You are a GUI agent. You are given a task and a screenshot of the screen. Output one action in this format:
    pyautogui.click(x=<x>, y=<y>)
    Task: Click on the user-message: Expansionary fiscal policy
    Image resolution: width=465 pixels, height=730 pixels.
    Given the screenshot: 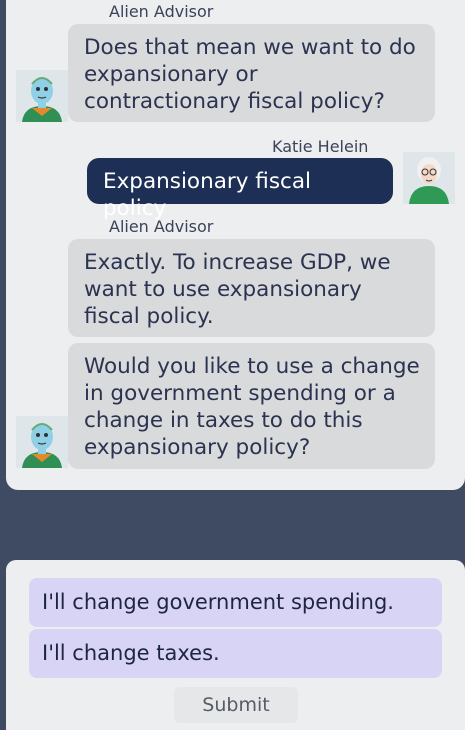 What is the action you would take?
    pyautogui.click(x=240, y=189)
    